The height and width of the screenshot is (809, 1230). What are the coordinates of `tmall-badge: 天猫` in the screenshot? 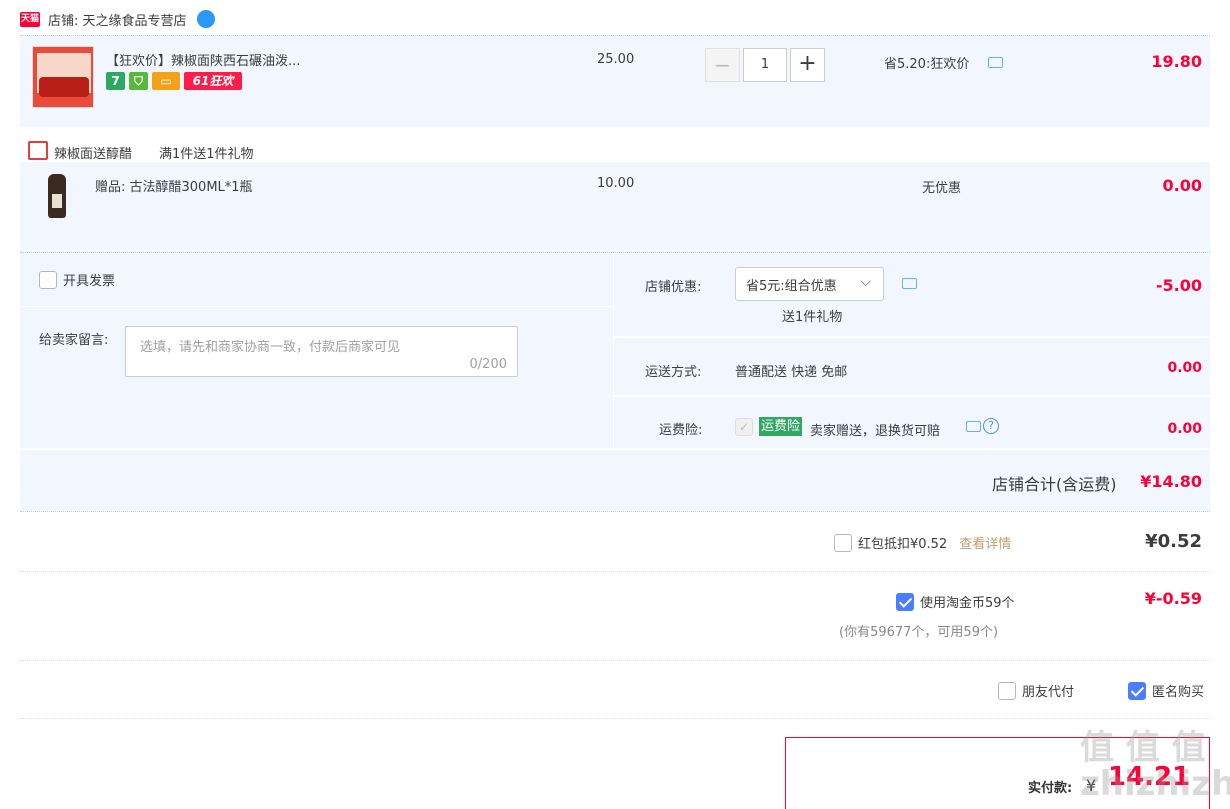 It's located at (30, 19).